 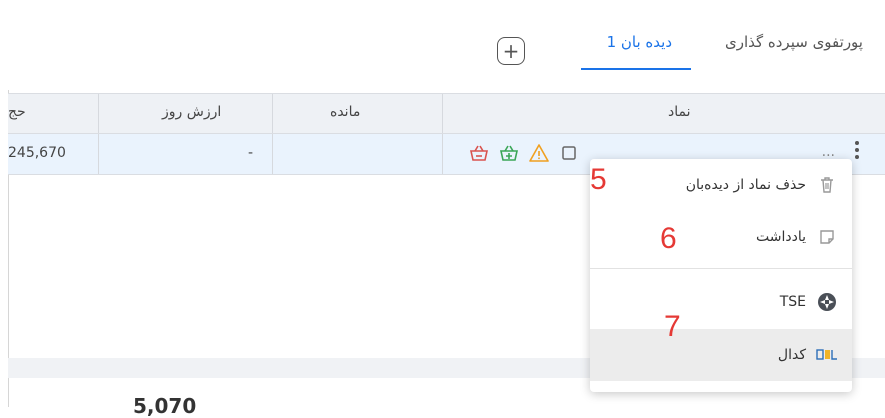 I want to click on plus-icon: +, so click(x=511, y=51).